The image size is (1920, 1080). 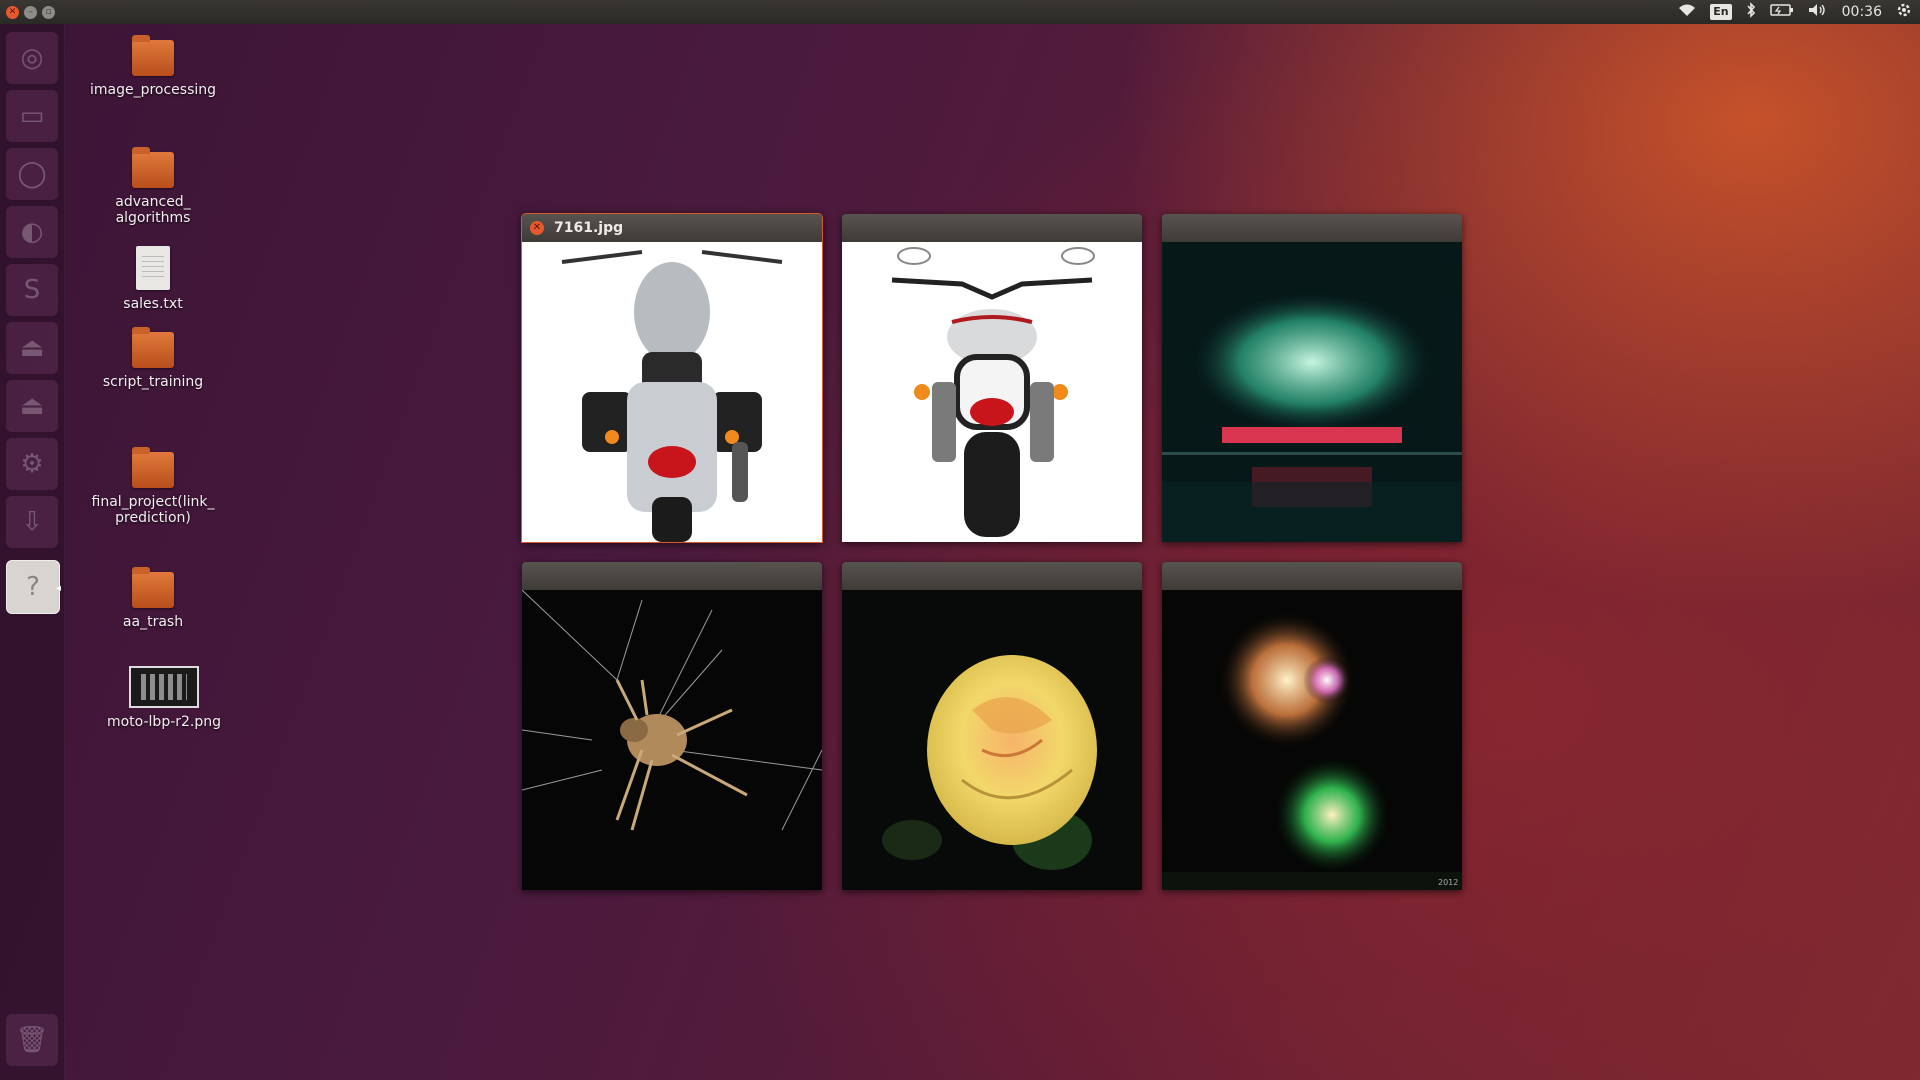 I want to click on minimize-icon: –, so click(x=30, y=12).